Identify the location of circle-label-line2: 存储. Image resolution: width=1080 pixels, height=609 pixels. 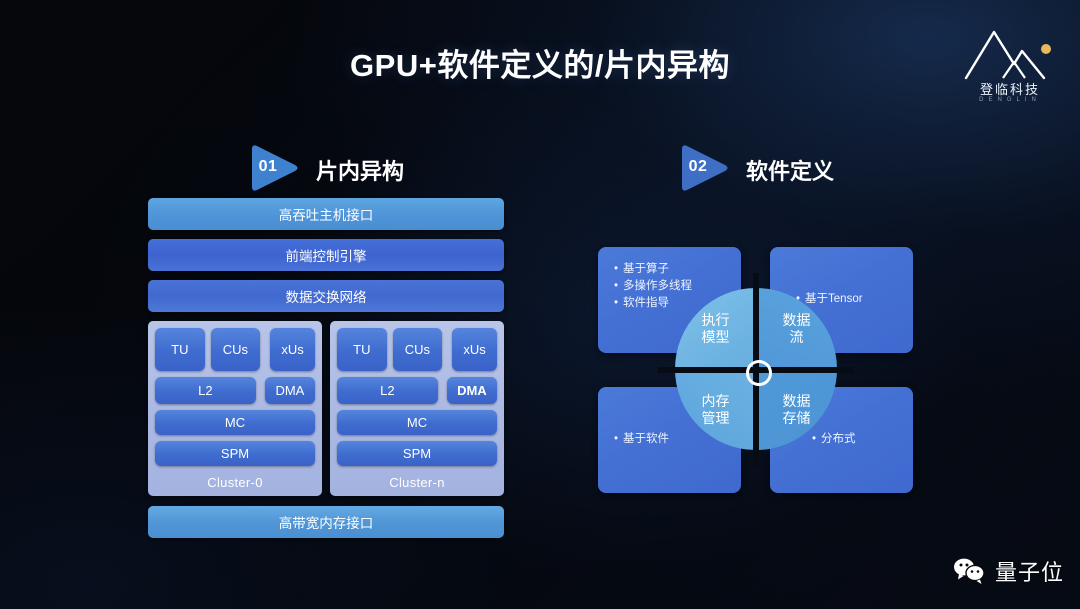
(796, 417).